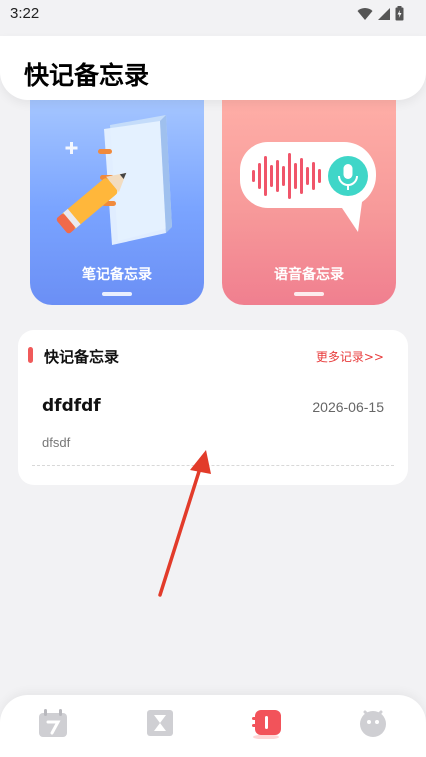  What do you see at coordinates (160, 723) in the screenshot?
I see `hourglass-icon` at bounding box center [160, 723].